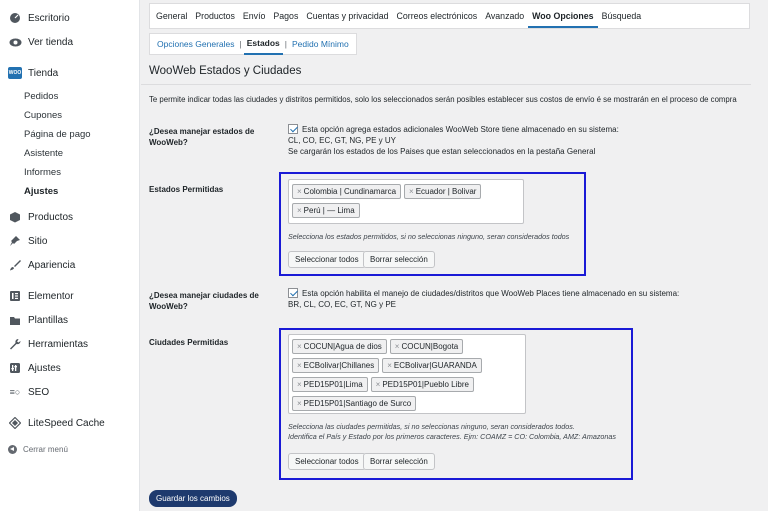 Image resolution: width=768 pixels, height=511 pixels. I want to click on tab-productos: Productos, so click(215, 16).